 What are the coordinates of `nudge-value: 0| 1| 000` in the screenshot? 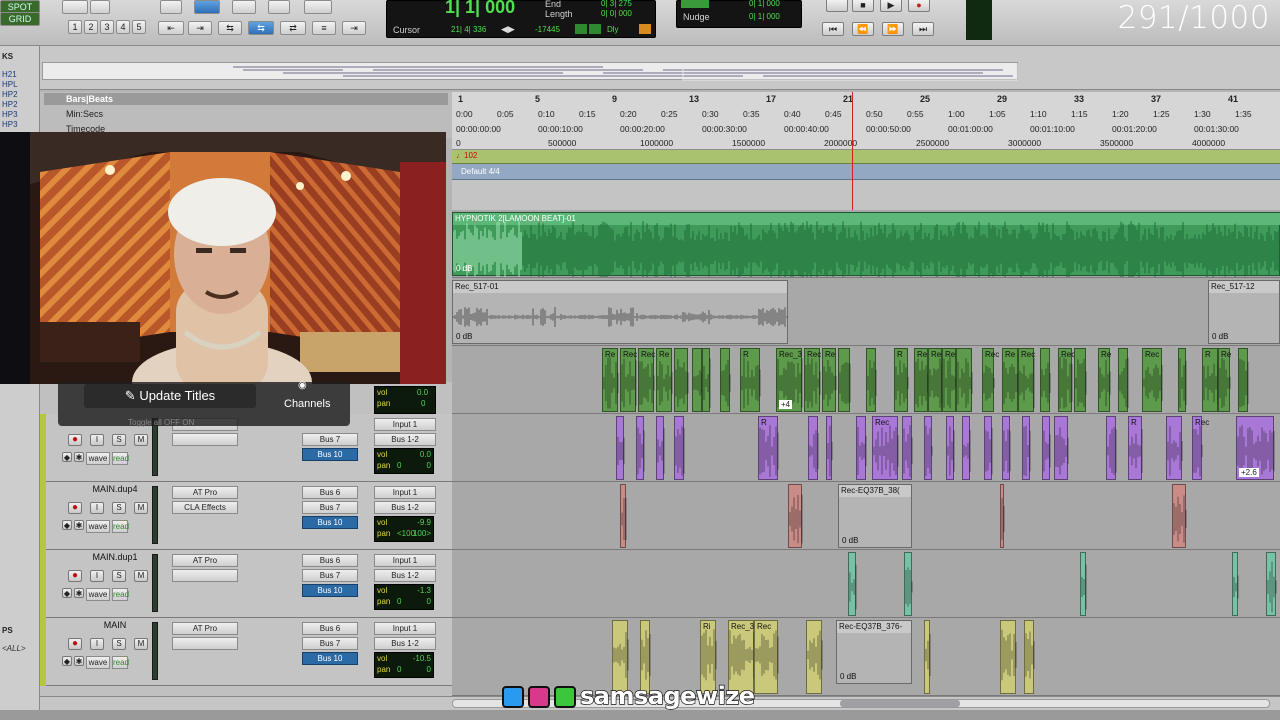 It's located at (764, 16).